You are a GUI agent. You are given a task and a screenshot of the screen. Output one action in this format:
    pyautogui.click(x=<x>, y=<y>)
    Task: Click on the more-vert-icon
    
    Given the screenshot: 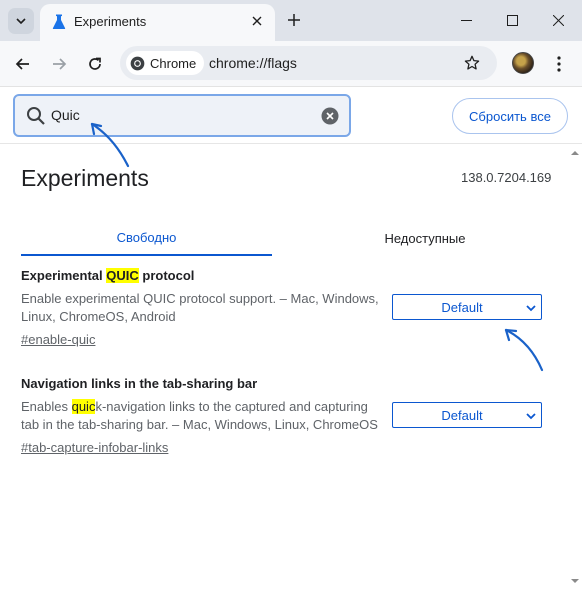 What is the action you would take?
    pyautogui.click(x=559, y=64)
    